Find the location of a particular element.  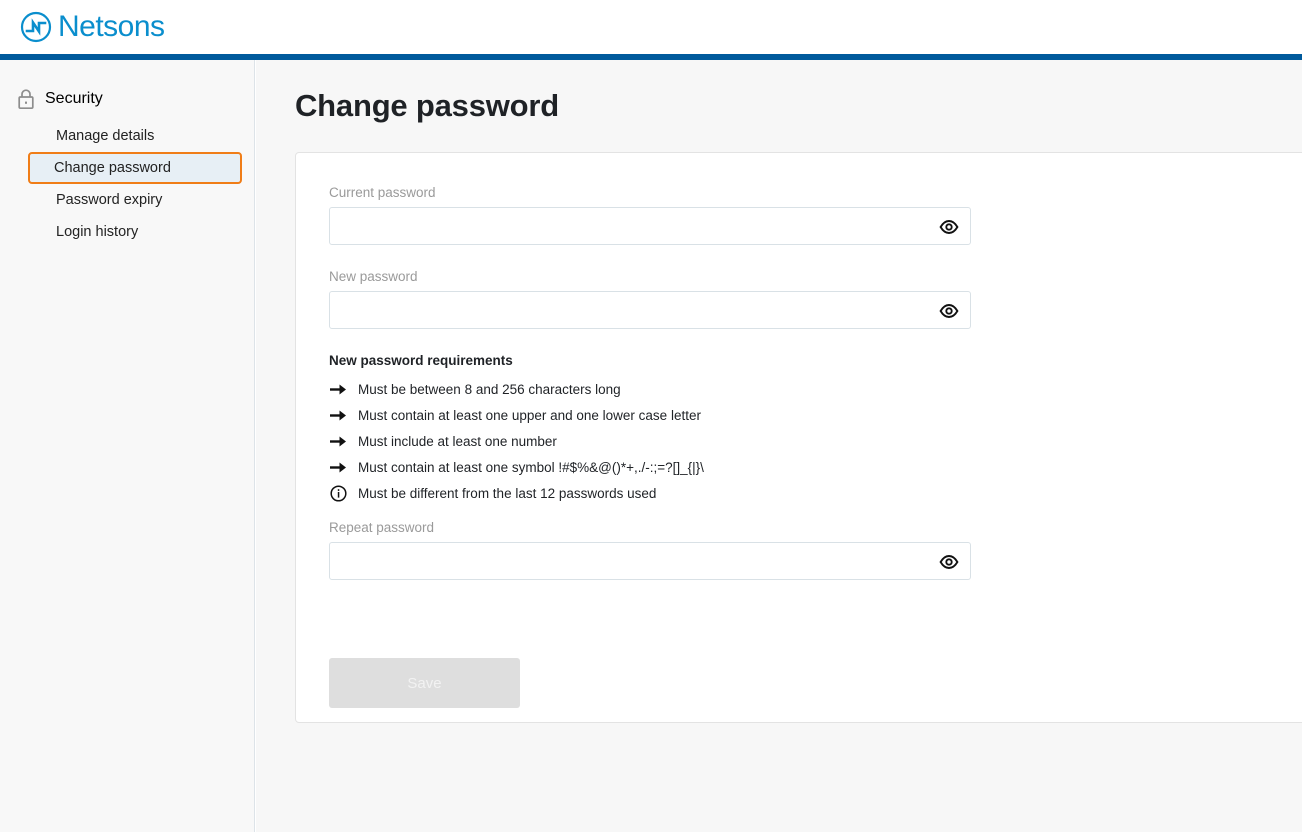

brand-wordmark: Netsons is located at coordinates (111, 26).